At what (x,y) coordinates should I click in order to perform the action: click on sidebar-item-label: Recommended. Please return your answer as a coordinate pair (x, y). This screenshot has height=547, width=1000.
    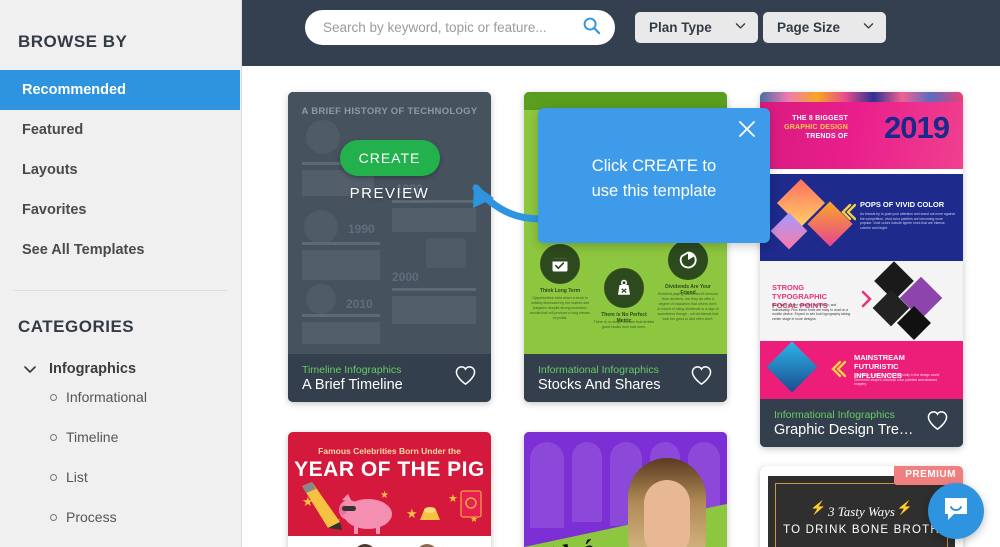
    Looking at the image, I should click on (74, 90).